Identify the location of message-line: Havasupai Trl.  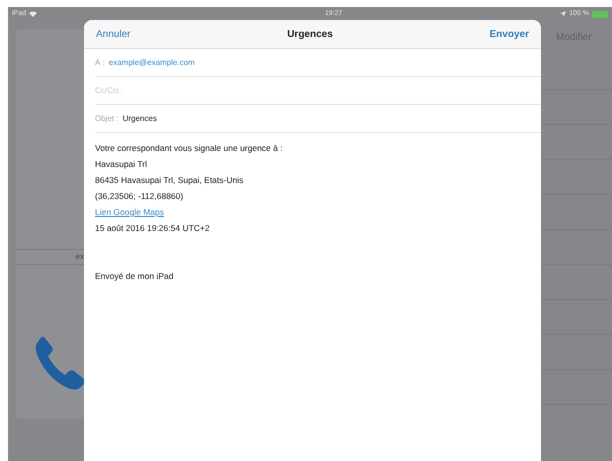
(121, 164).